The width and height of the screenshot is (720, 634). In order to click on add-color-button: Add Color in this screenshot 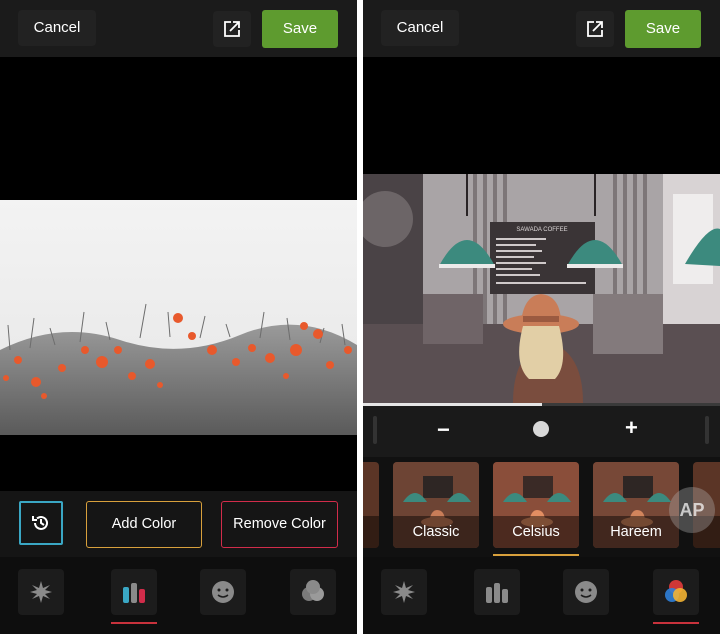, I will do `click(144, 524)`.